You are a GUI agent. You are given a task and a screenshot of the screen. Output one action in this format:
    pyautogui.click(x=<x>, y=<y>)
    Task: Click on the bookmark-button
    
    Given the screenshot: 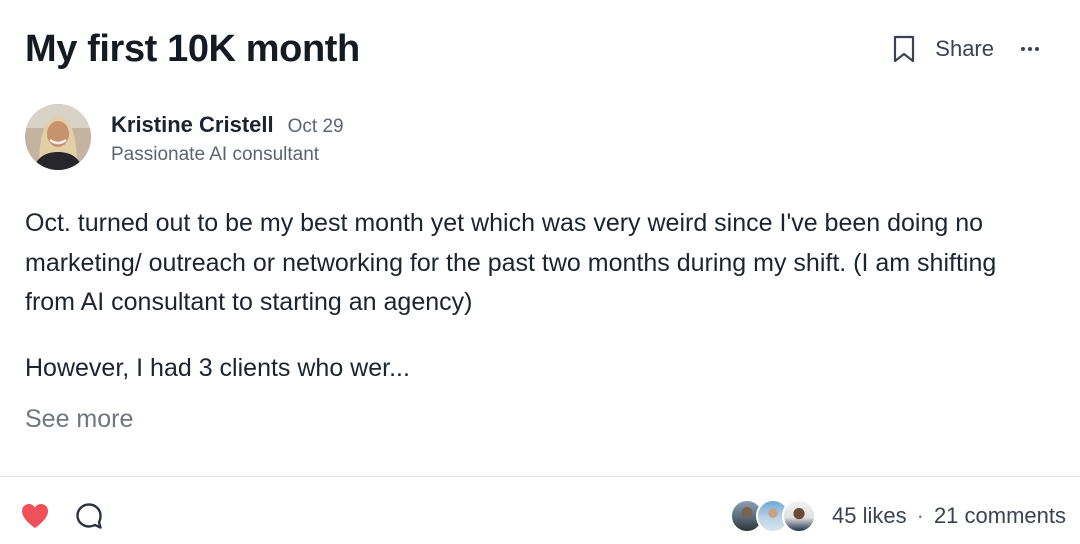 What is the action you would take?
    pyautogui.click(x=904, y=49)
    